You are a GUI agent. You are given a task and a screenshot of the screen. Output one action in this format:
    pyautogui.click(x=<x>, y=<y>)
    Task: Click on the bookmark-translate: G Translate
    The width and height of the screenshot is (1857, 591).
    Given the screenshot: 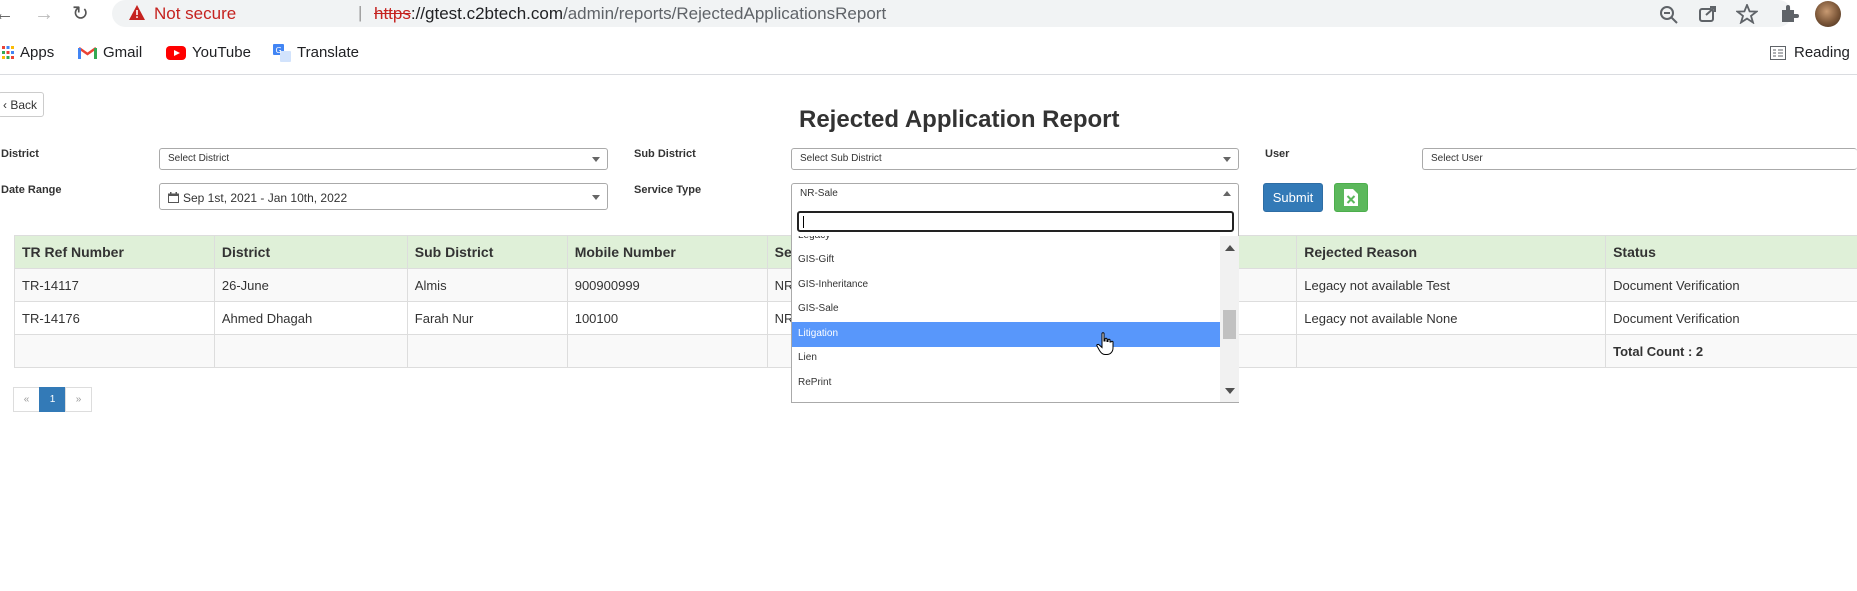 What is the action you would take?
    pyautogui.click(x=316, y=53)
    